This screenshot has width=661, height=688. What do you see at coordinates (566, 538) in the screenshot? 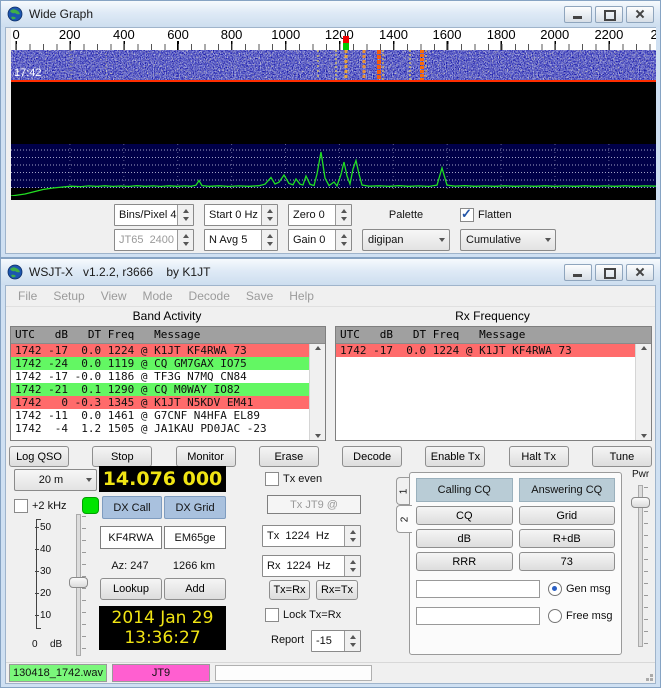
I see `r-db-message-button: R+dB` at bounding box center [566, 538].